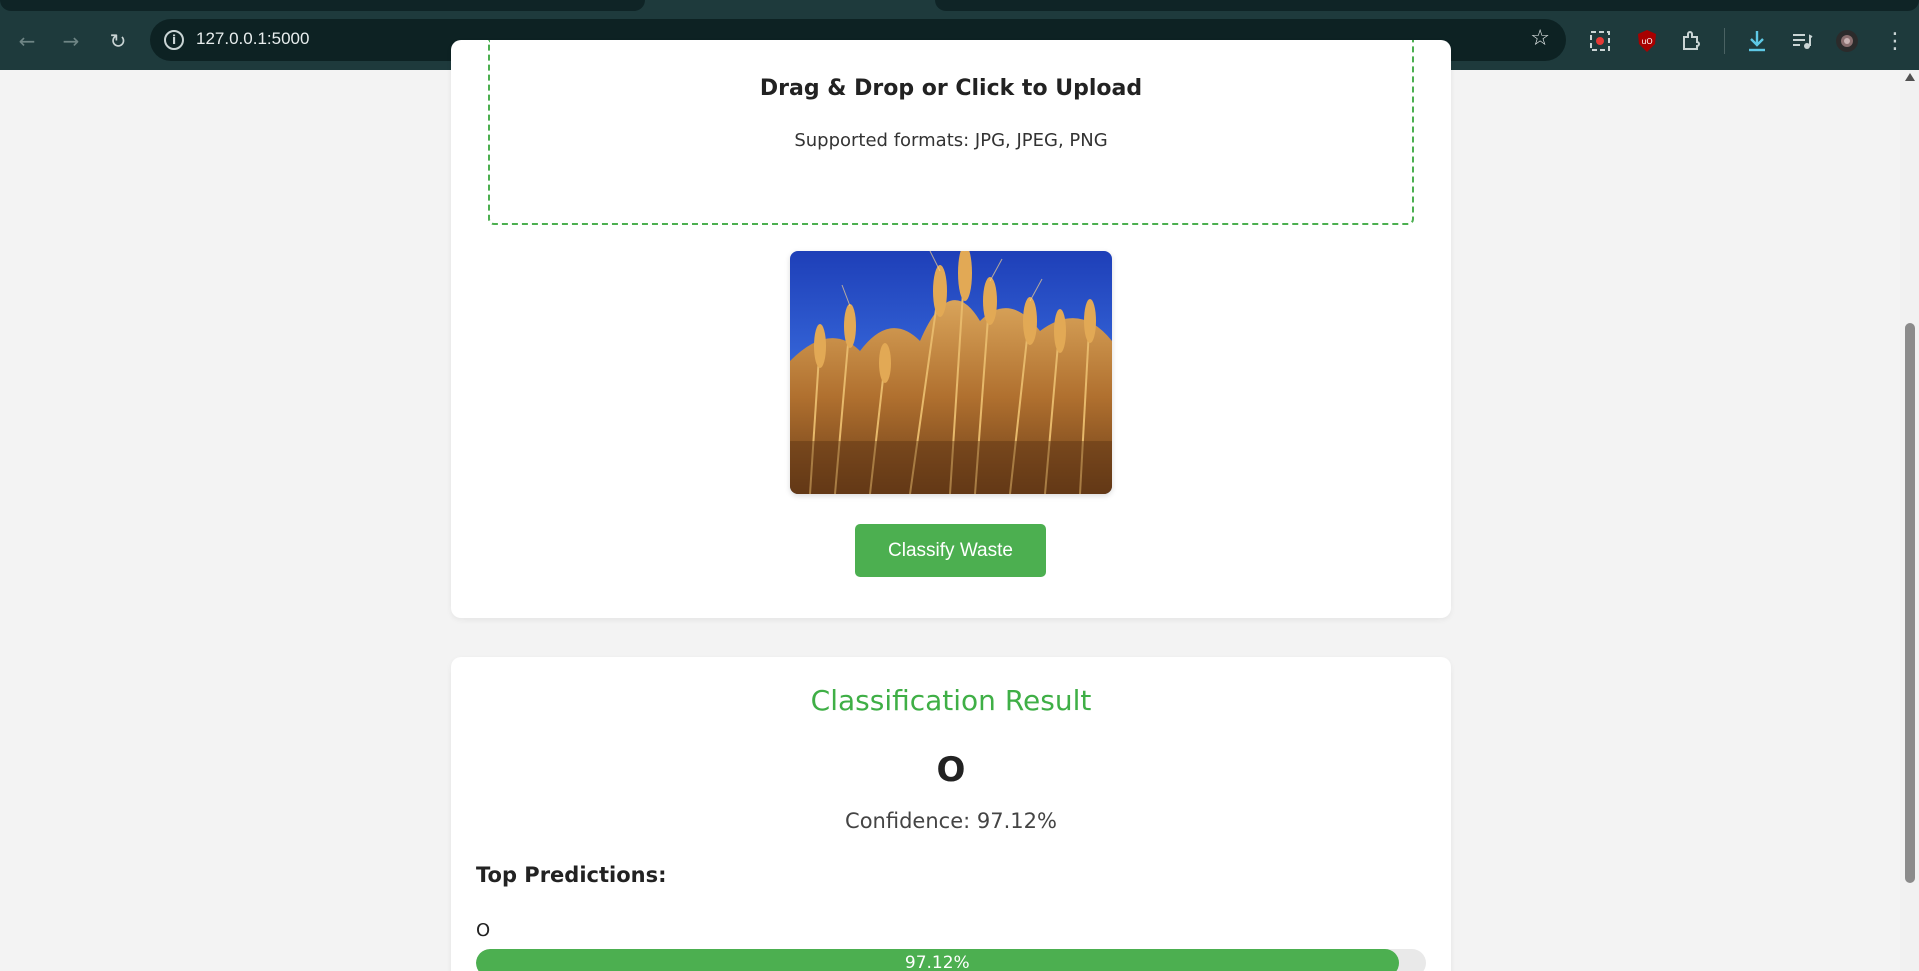 Image resolution: width=1919 pixels, height=971 pixels. Describe the element at coordinates (1724, 41) in the screenshot. I see `toolbar-separator` at that location.